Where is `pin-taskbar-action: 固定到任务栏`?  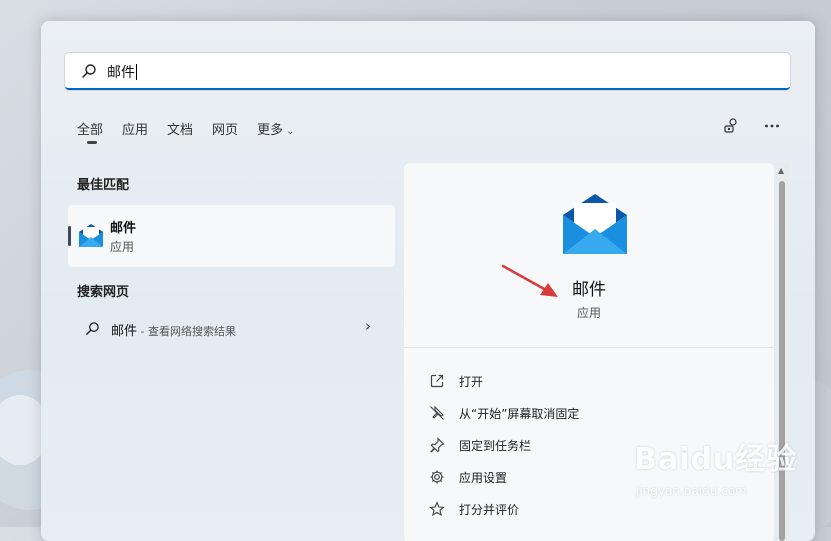 pin-taskbar-action: 固定到任务栏 is located at coordinates (503, 445).